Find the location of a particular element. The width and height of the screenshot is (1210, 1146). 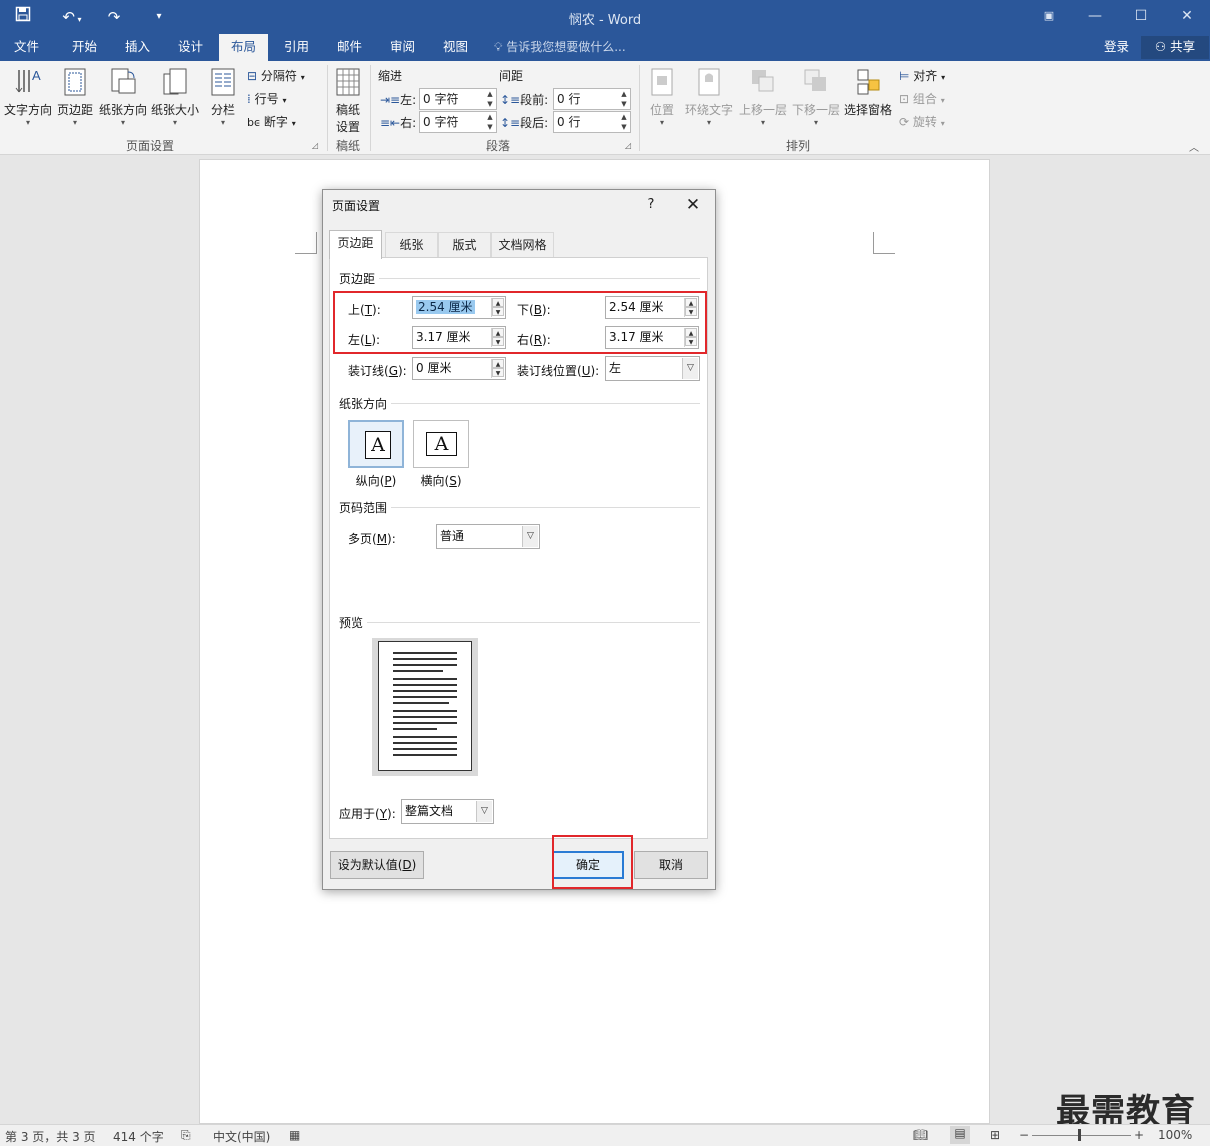

set-default-button: 设为默认值(D) is located at coordinates (377, 865).